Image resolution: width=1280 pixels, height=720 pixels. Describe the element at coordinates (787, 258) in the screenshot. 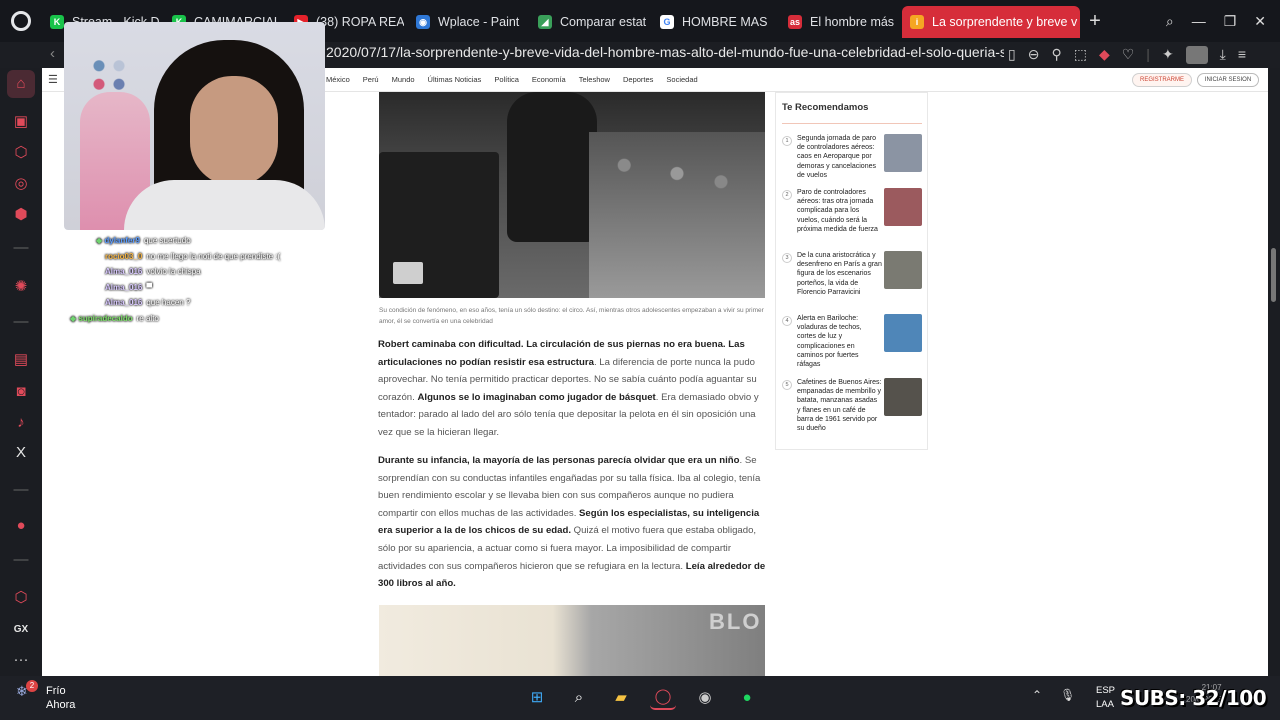

I see `recommended-number: 3` at that location.